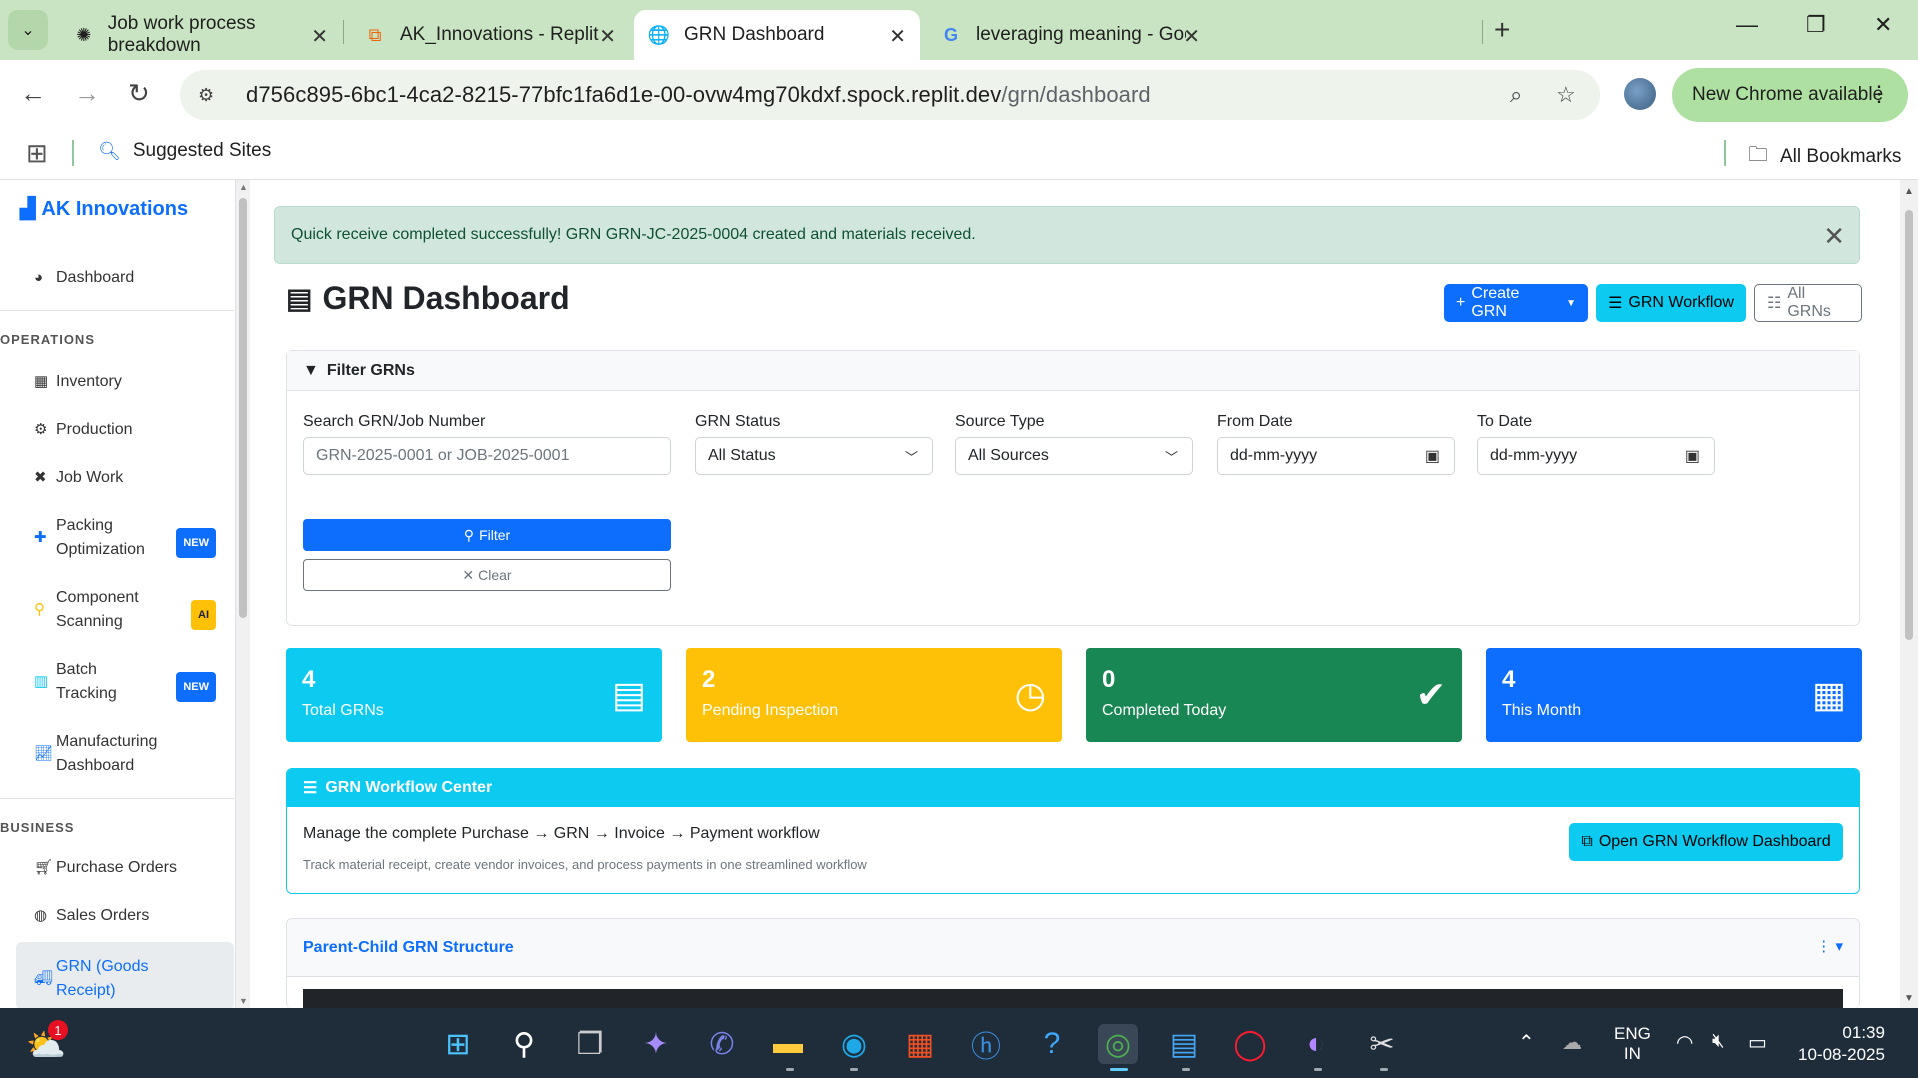 The width and height of the screenshot is (1918, 1078). Describe the element at coordinates (986, 1044) in the screenshot. I see `hp-icon: ⓗ` at that location.